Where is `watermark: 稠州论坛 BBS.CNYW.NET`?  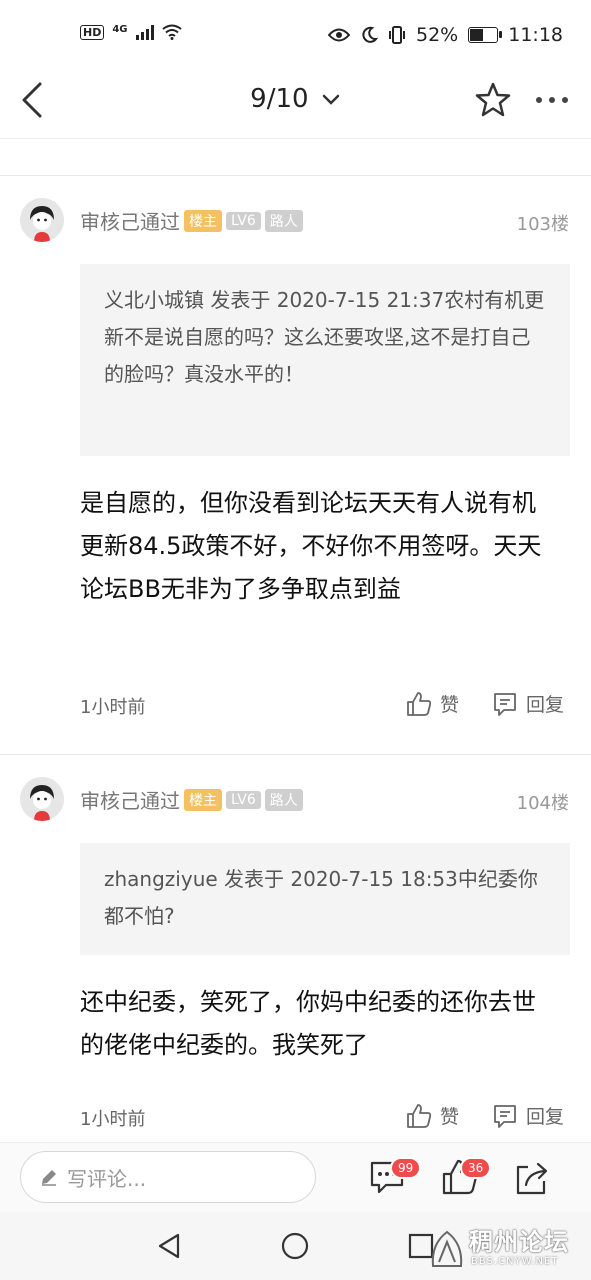 watermark: 稠州论坛 BBS.CNYW.NET is located at coordinates (507, 1248).